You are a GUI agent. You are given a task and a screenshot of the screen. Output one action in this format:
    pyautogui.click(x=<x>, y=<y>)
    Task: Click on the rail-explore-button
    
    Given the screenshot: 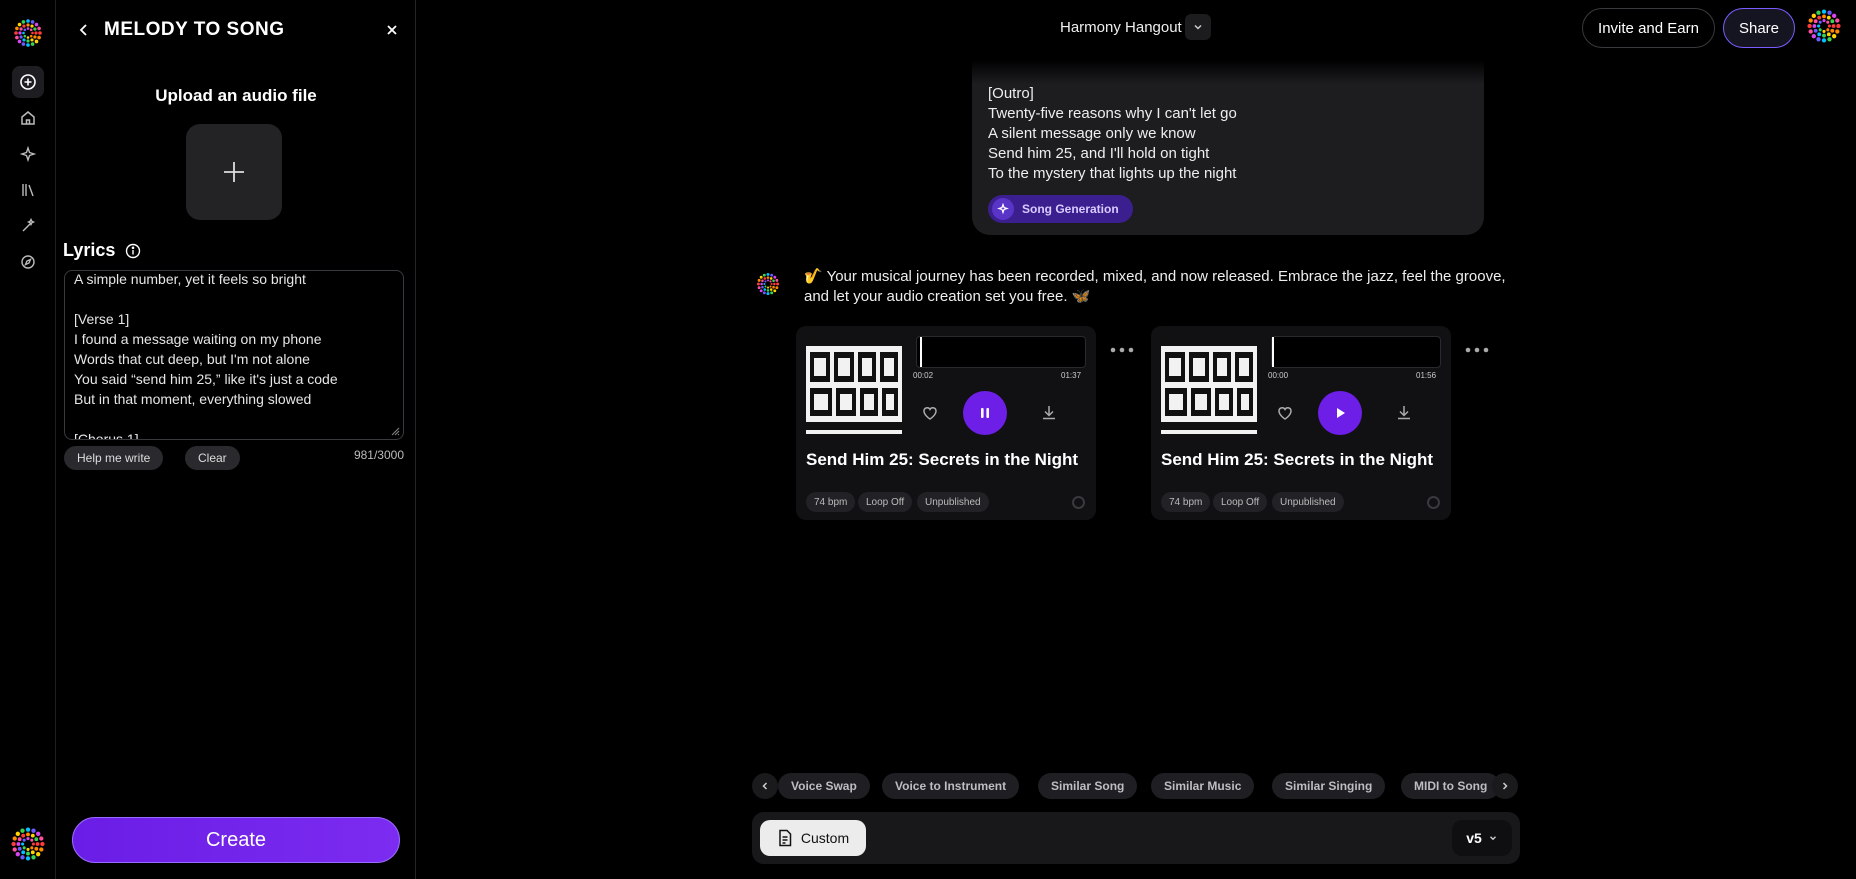 What is the action you would take?
    pyautogui.click(x=28, y=154)
    